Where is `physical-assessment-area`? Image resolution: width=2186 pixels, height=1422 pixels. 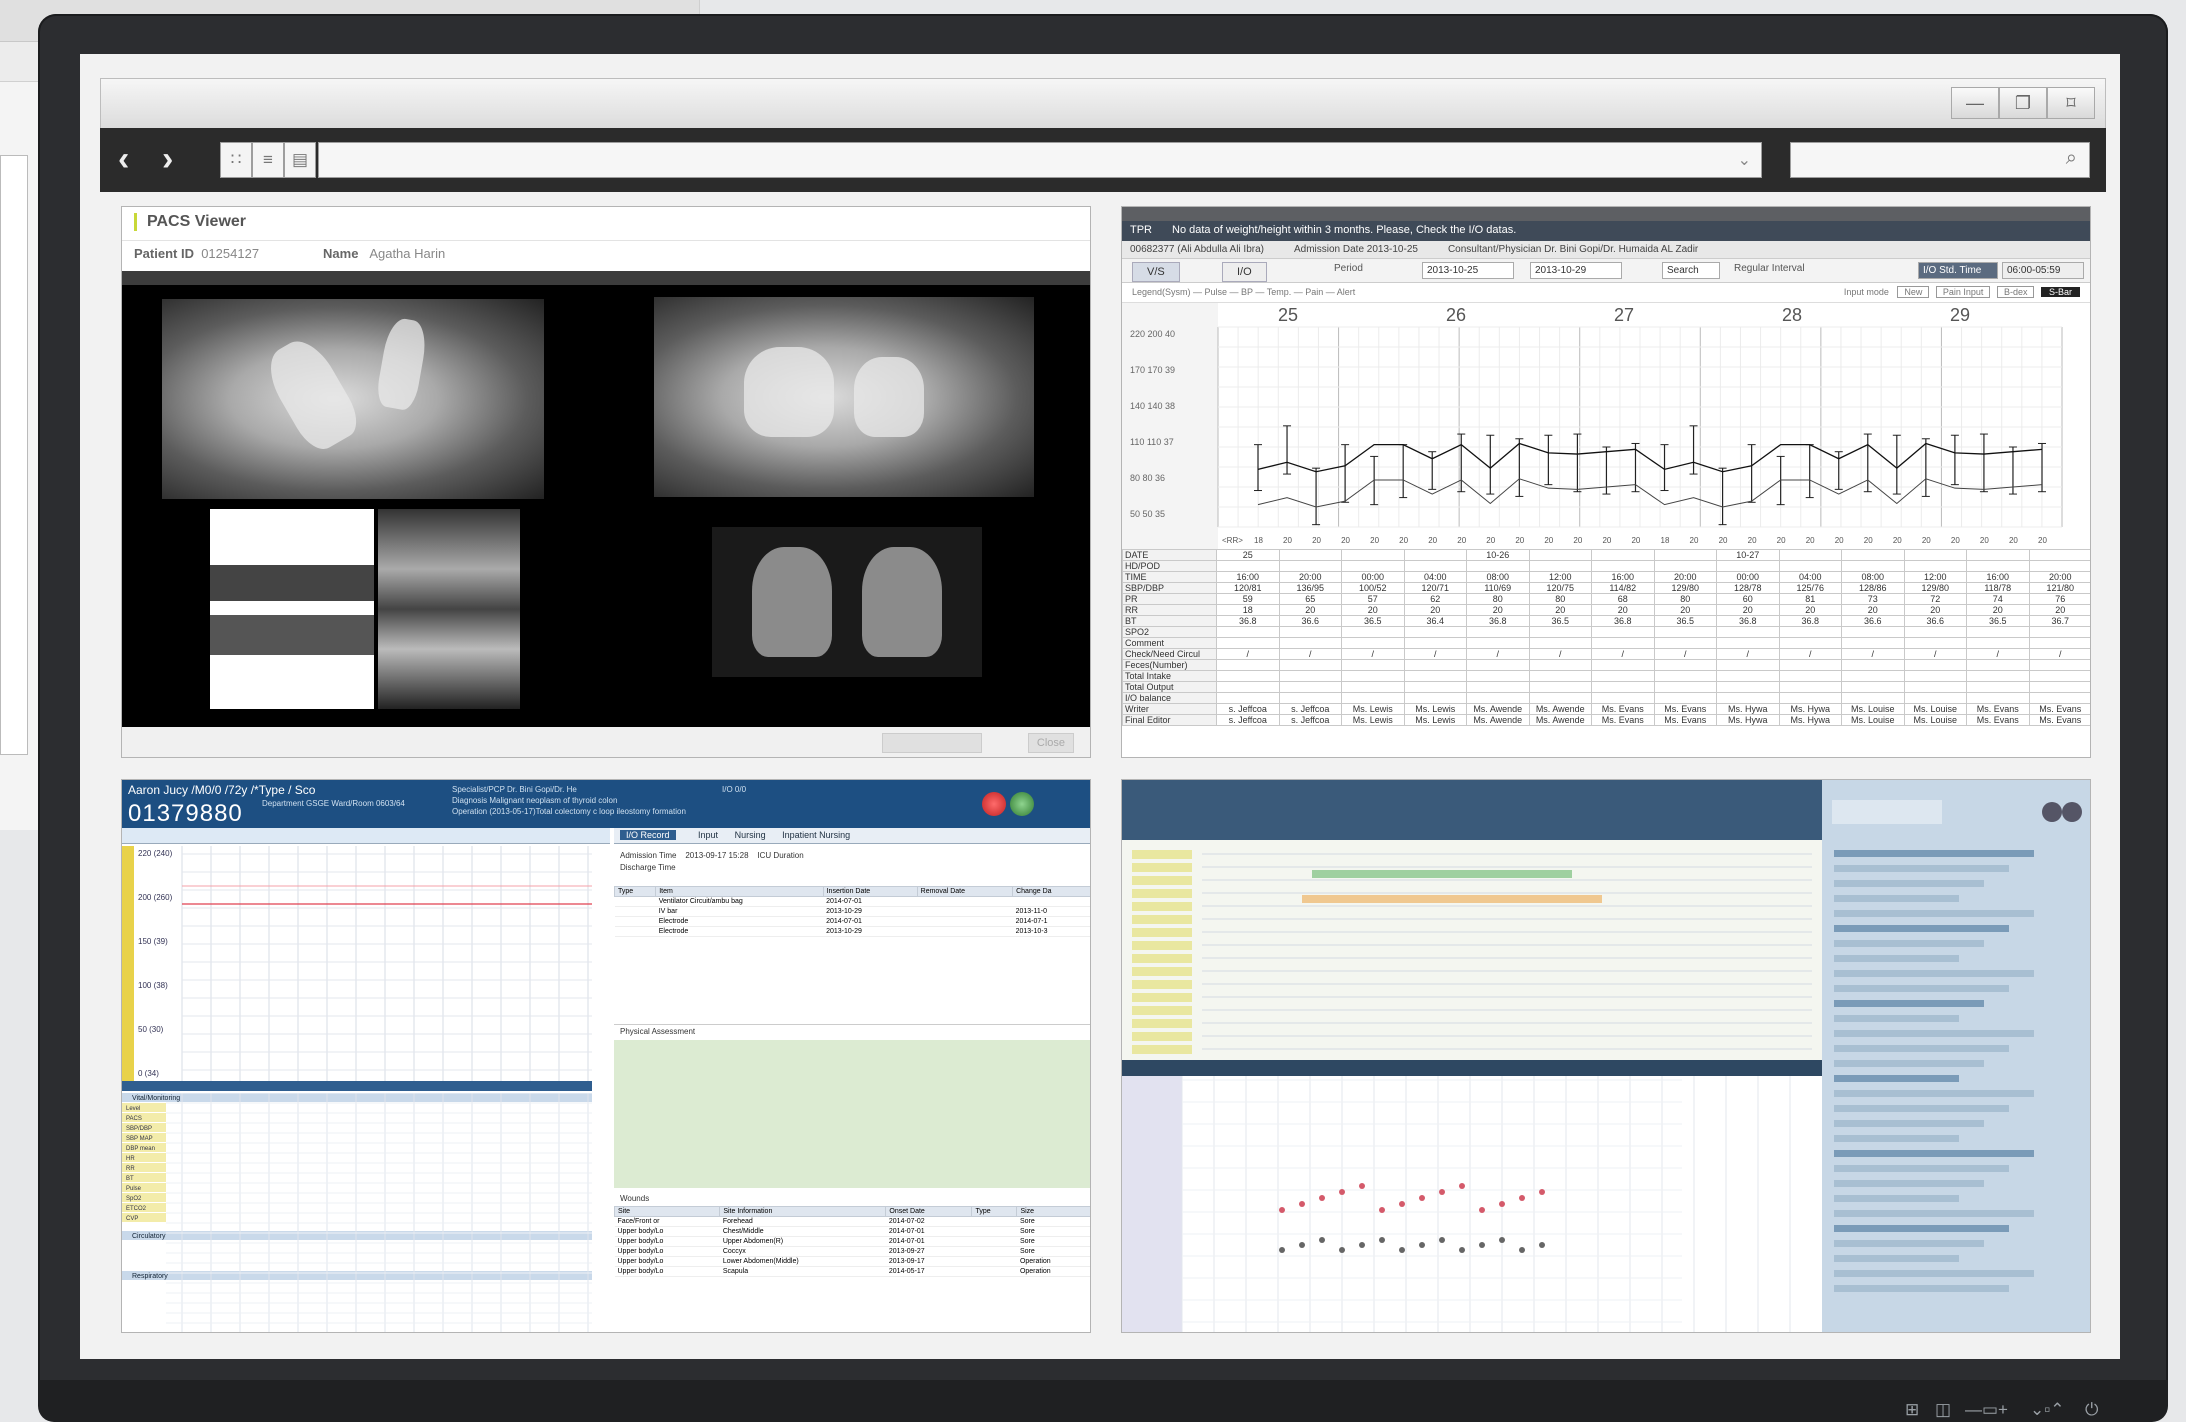 physical-assessment-area is located at coordinates (852, 1114).